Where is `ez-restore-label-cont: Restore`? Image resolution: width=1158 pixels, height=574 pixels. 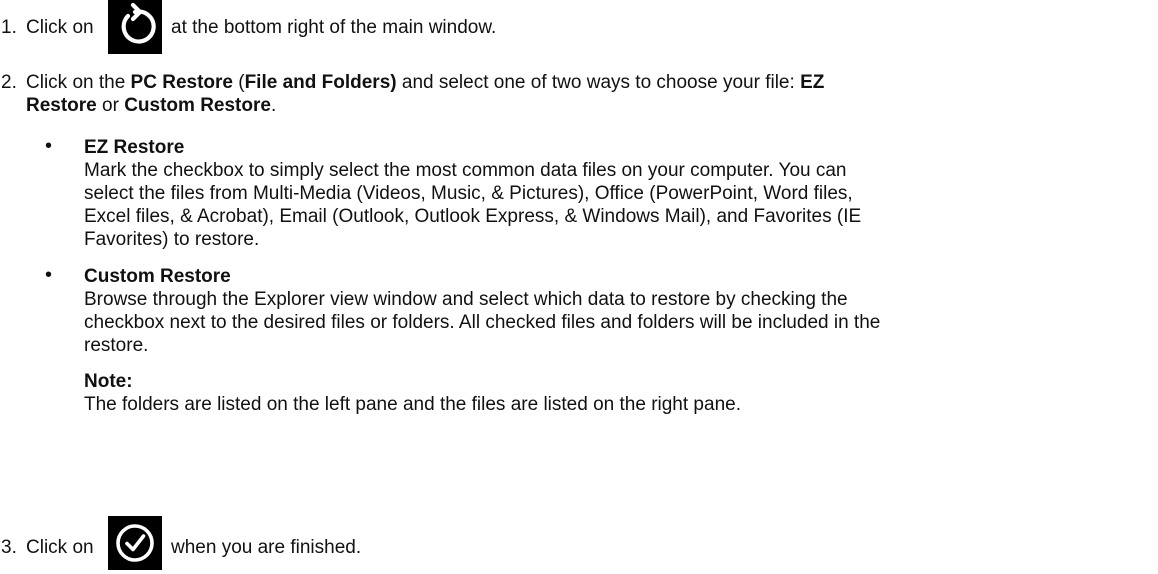
ez-restore-label-cont: Restore is located at coordinates (61, 105).